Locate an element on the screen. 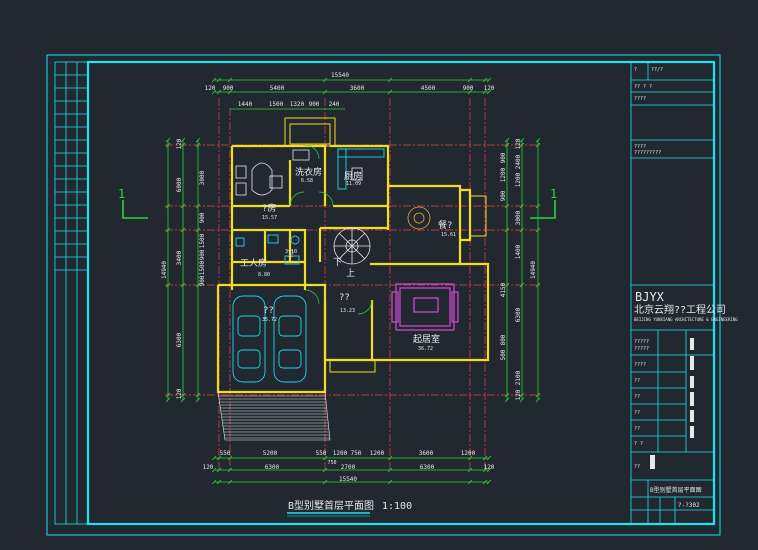  left-binding-strip is located at coordinates (71, 293).